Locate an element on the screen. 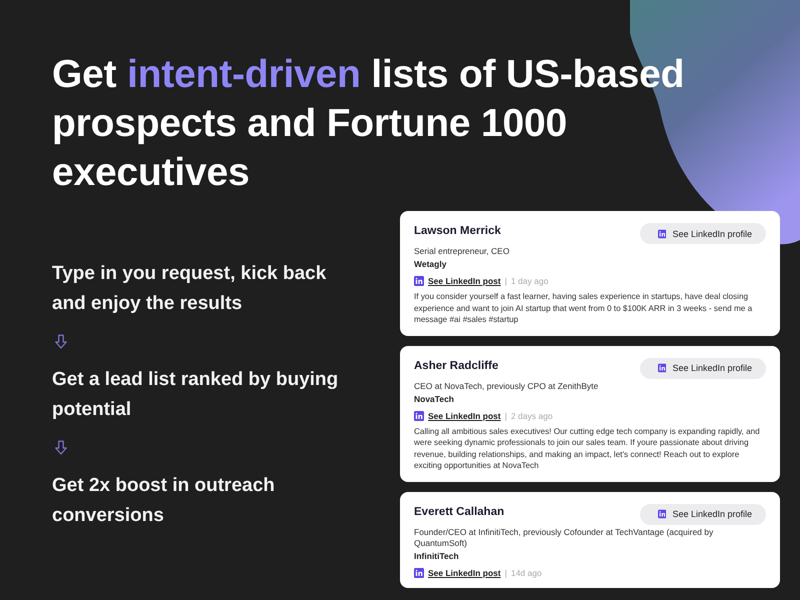  person-name: Everett Callahan is located at coordinates (459, 512).